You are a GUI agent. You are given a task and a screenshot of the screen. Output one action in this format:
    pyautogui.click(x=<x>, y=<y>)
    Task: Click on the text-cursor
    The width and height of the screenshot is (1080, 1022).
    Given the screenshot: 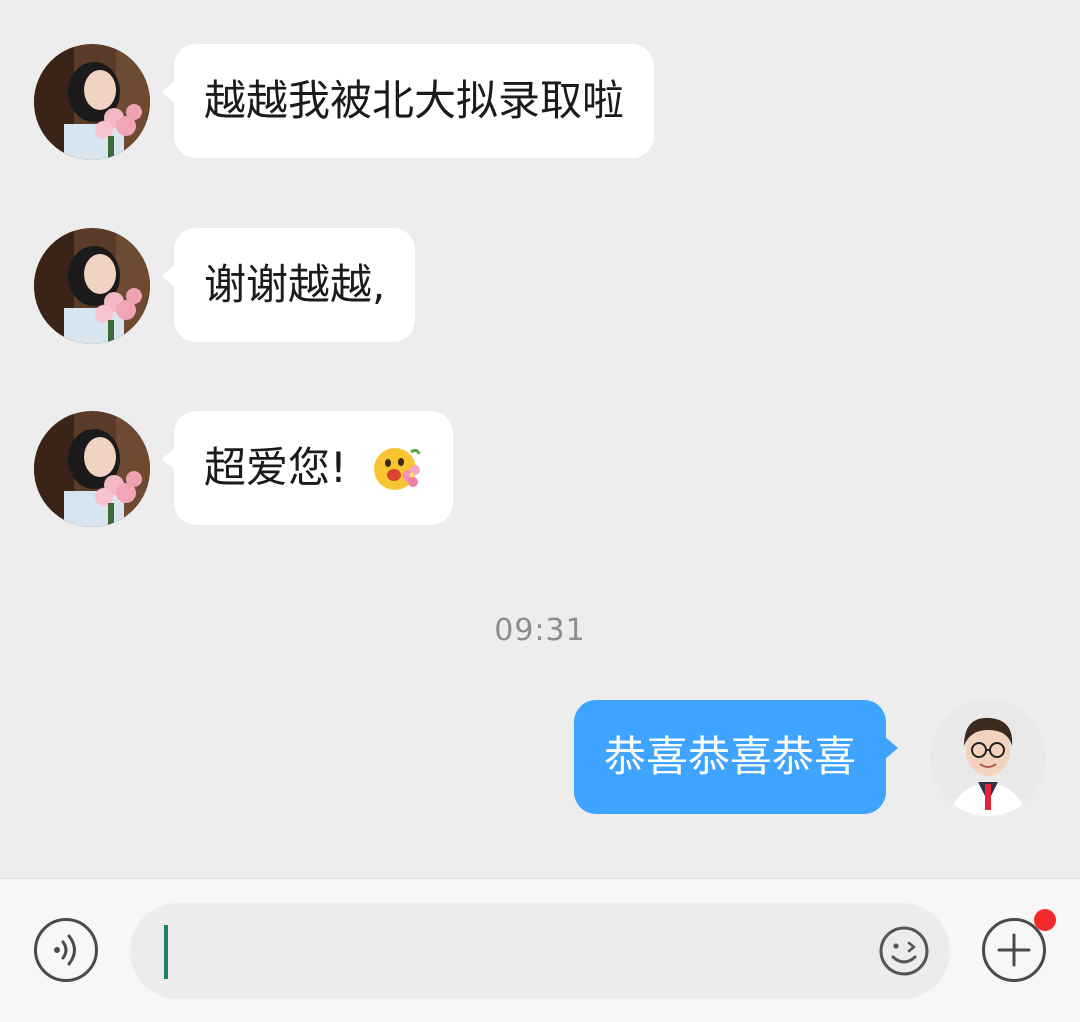 What is the action you would take?
    pyautogui.click(x=166, y=952)
    